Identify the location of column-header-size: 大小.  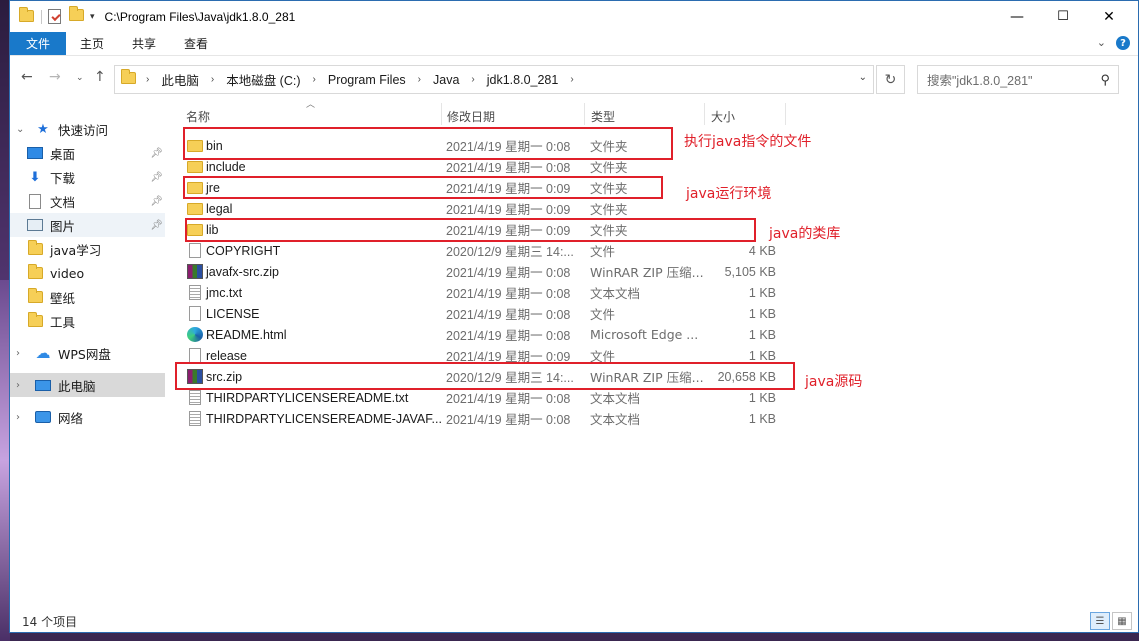
(723, 116).